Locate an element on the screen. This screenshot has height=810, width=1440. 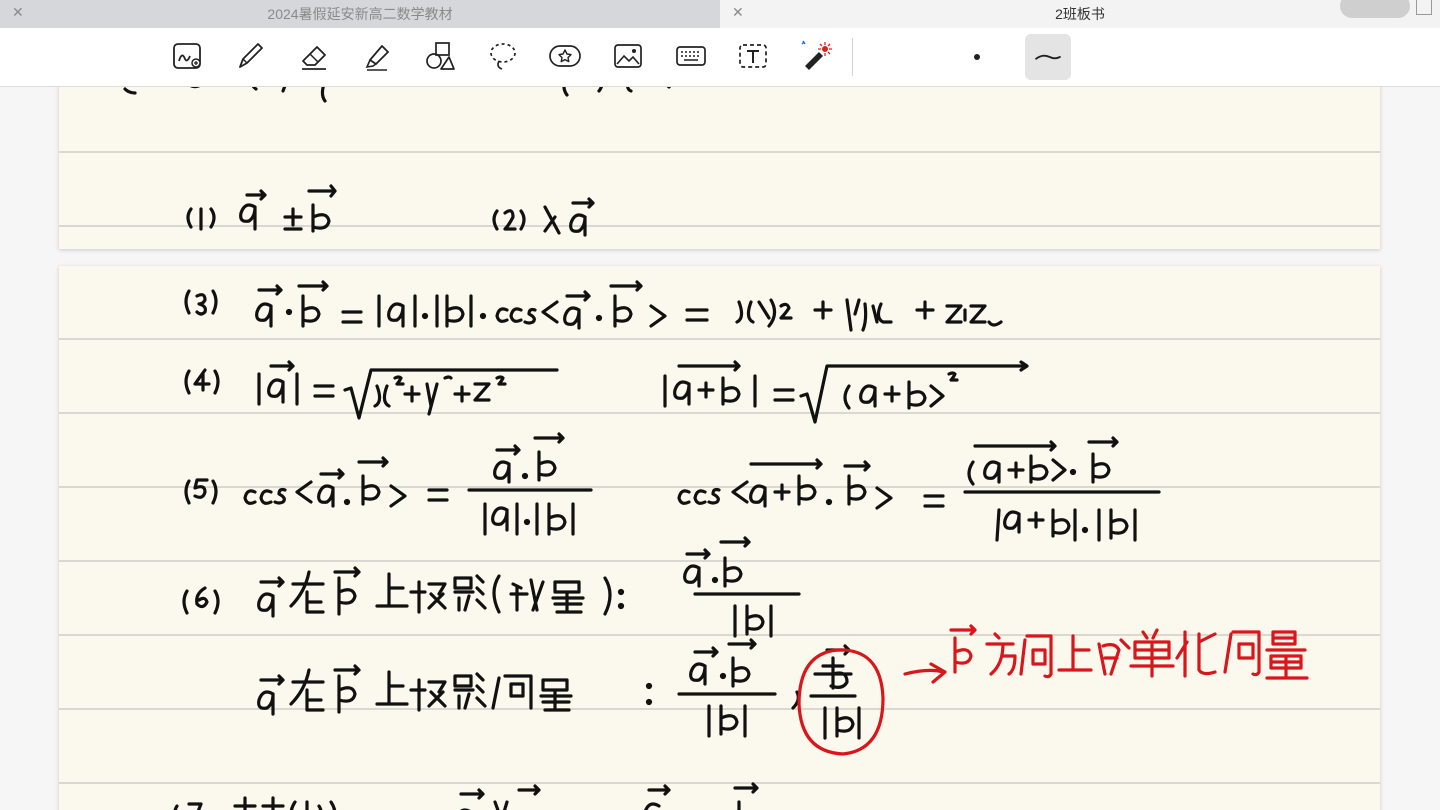
stroke-size-dot-icon is located at coordinates (977, 57).